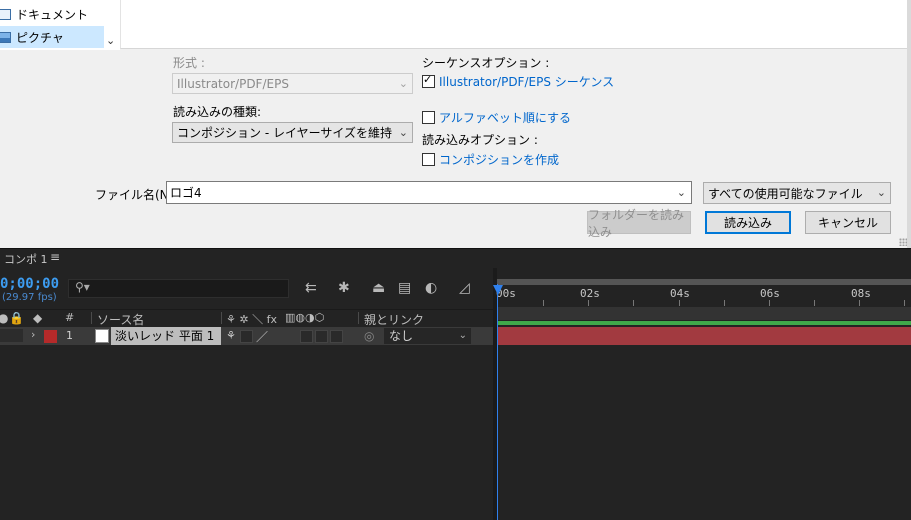  I want to click on pickwhip-icon: ◎, so click(369, 336).